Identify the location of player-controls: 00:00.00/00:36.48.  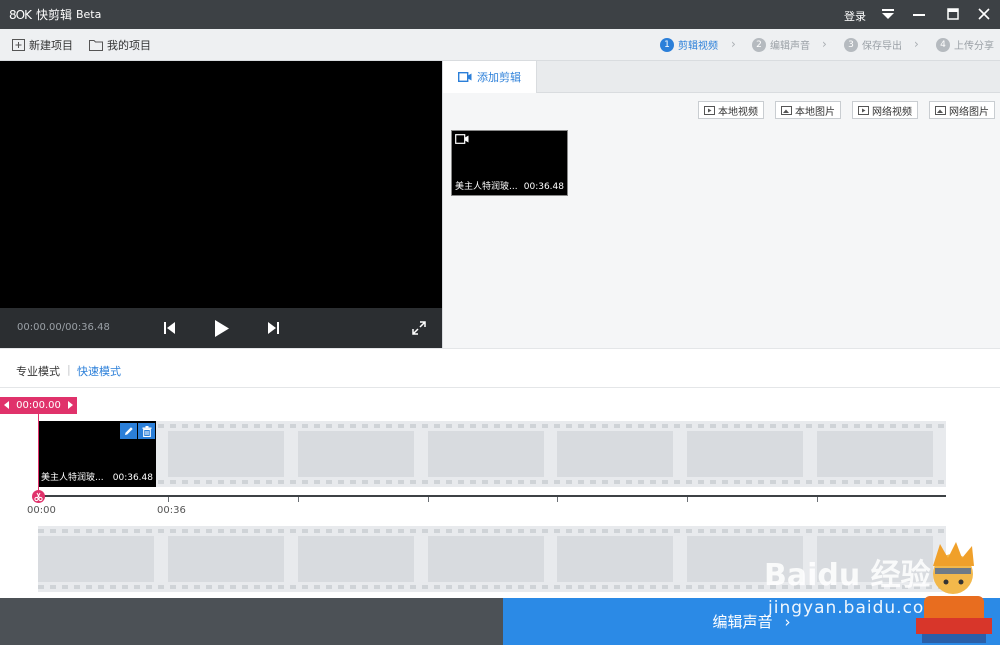
(221, 328).